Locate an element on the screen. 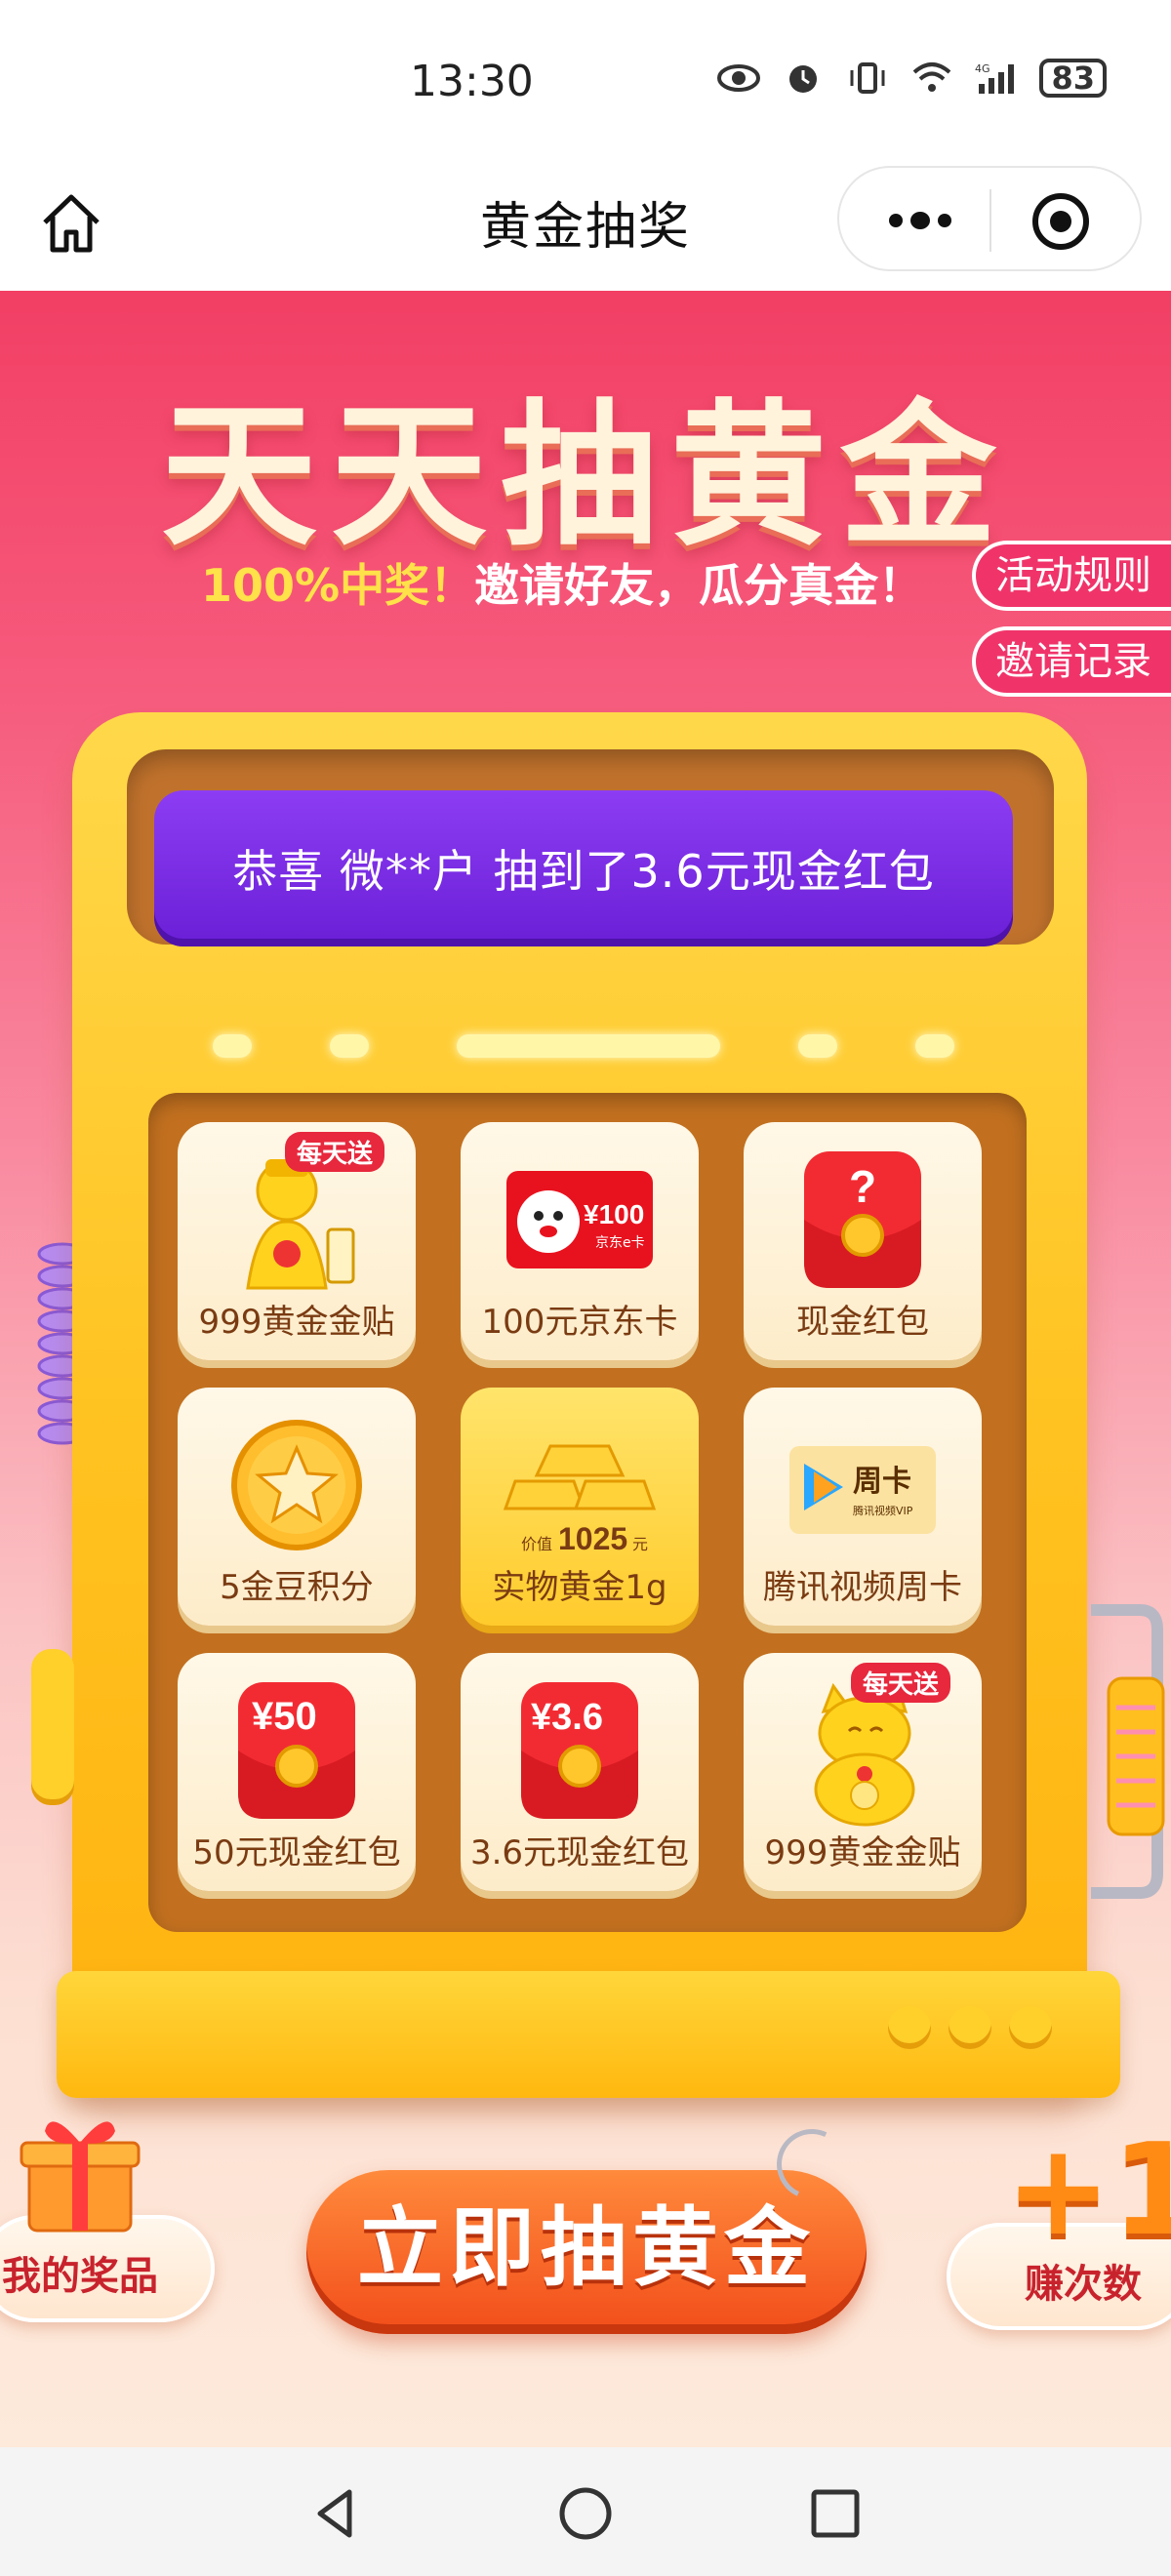 Image resolution: width=1171 pixels, height=2576 pixels. back-icon is located at coordinates (335, 2513).